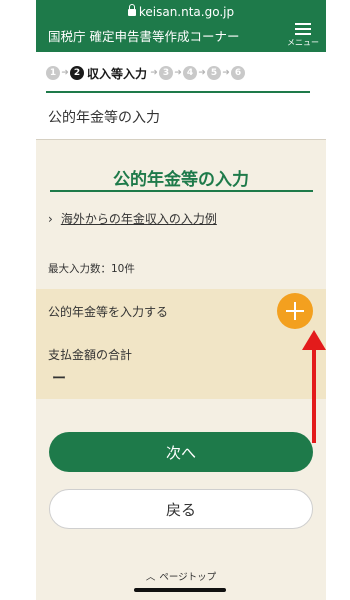 The height and width of the screenshot is (600, 350). Describe the element at coordinates (303, 36) in the screenshot. I see `menu-button: メニュー` at that location.